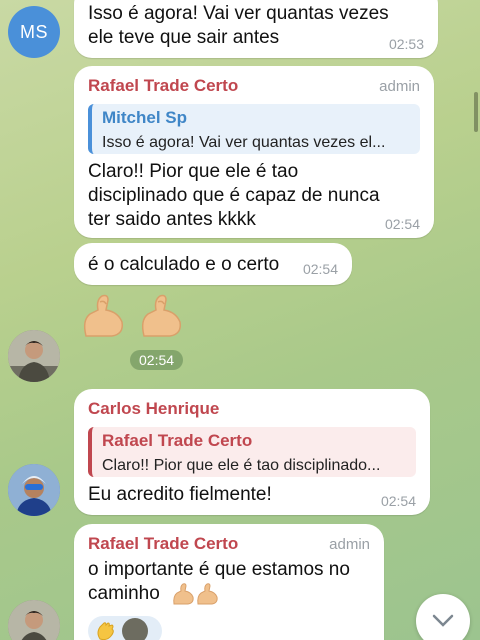 The image size is (480, 640). Describe the element at coordinates (476, 112) in the screenshot. I see `scrollbar` at that location.